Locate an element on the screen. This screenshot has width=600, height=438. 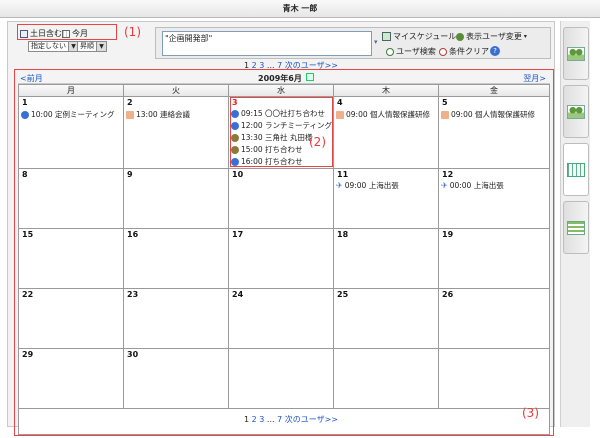
view-tab-bar is located at coordinates (575, 224).